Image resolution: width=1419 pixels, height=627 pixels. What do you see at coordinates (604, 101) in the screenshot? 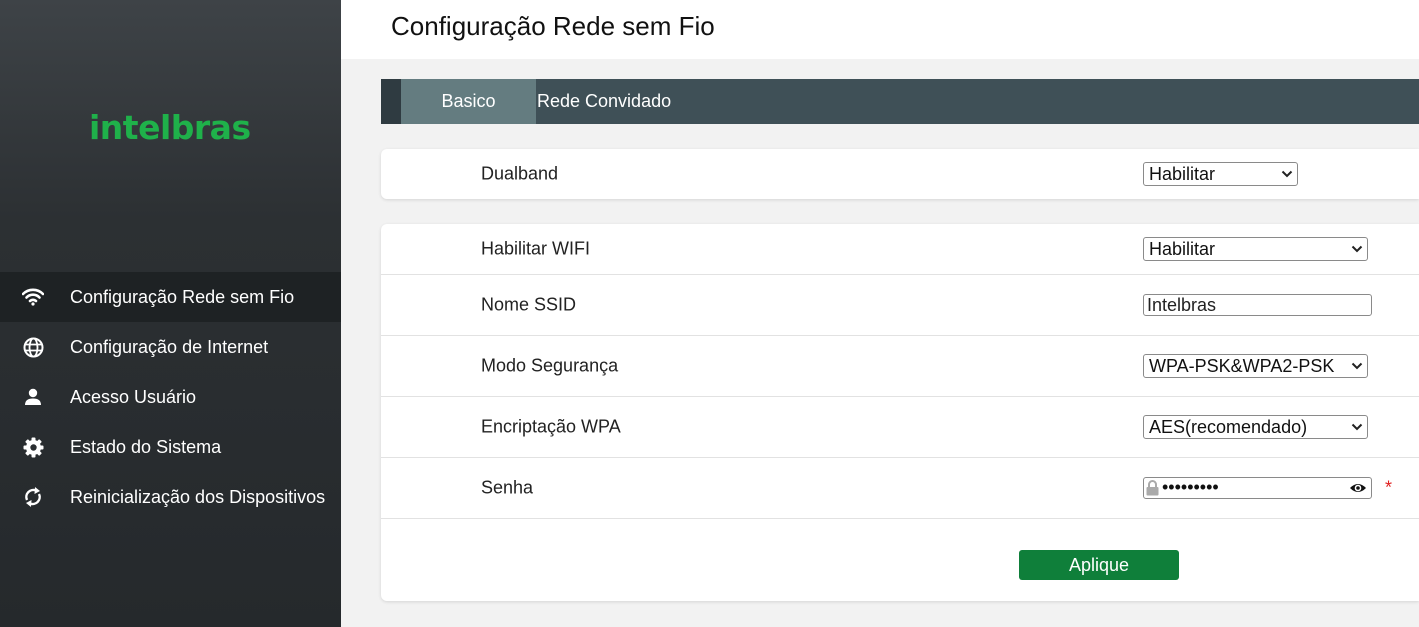
I see `tab-rede-convidado: Rede Convidado` at bounding box center [604, 101].